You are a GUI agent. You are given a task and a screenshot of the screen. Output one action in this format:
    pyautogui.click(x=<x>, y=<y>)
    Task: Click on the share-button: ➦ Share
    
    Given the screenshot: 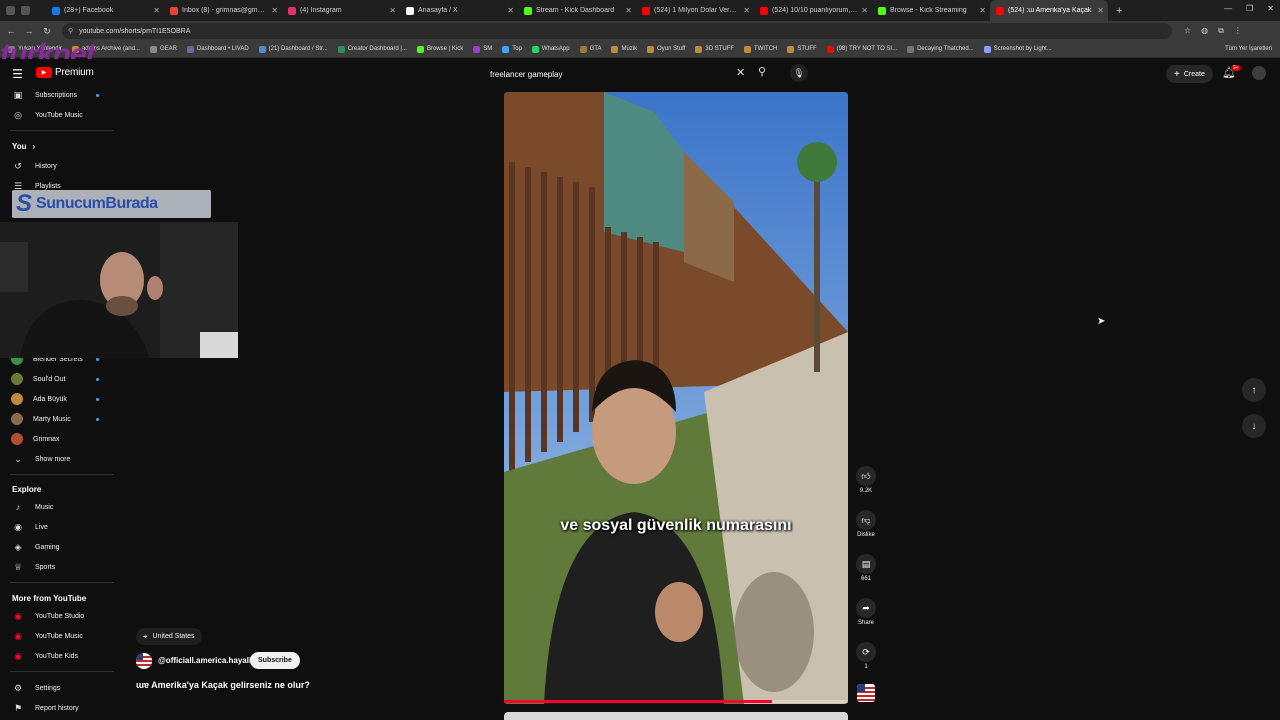 What is the action you would take?
    pyautogui.click(x=866, y=612)
    